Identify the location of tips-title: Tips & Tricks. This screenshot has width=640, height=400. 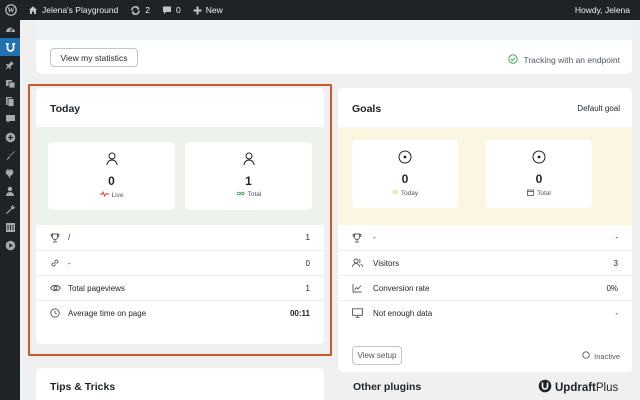
(83, 387).